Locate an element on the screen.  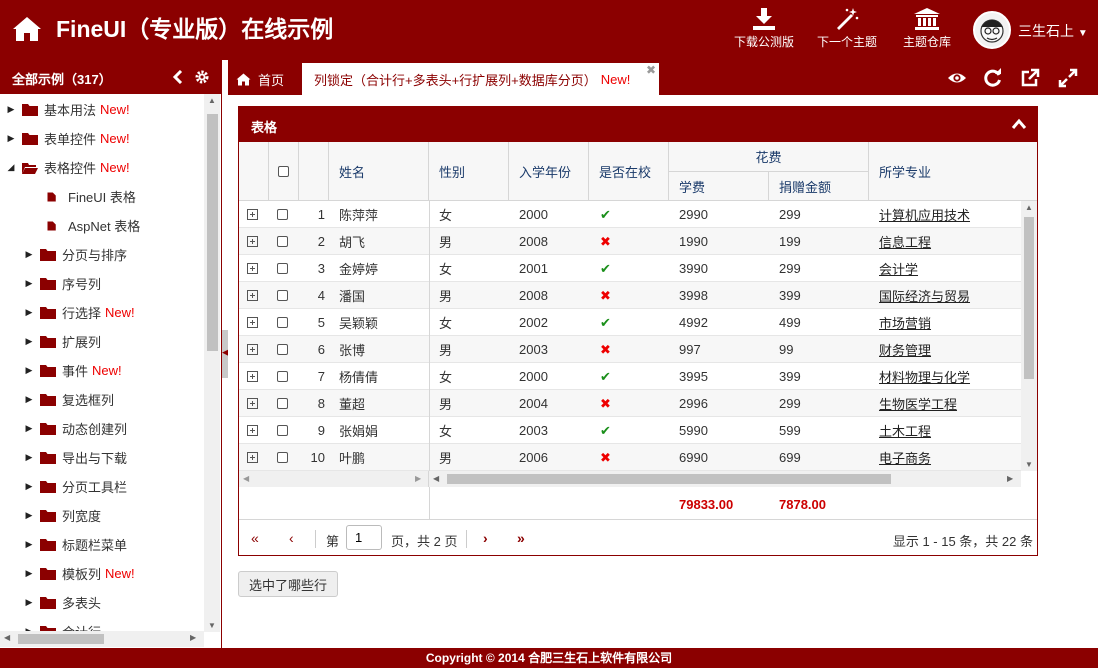
table-row: 1 陈萍萍 女 2000 ✔ 2990 299 计算机应用技术 is located at coordinates (630, 214).